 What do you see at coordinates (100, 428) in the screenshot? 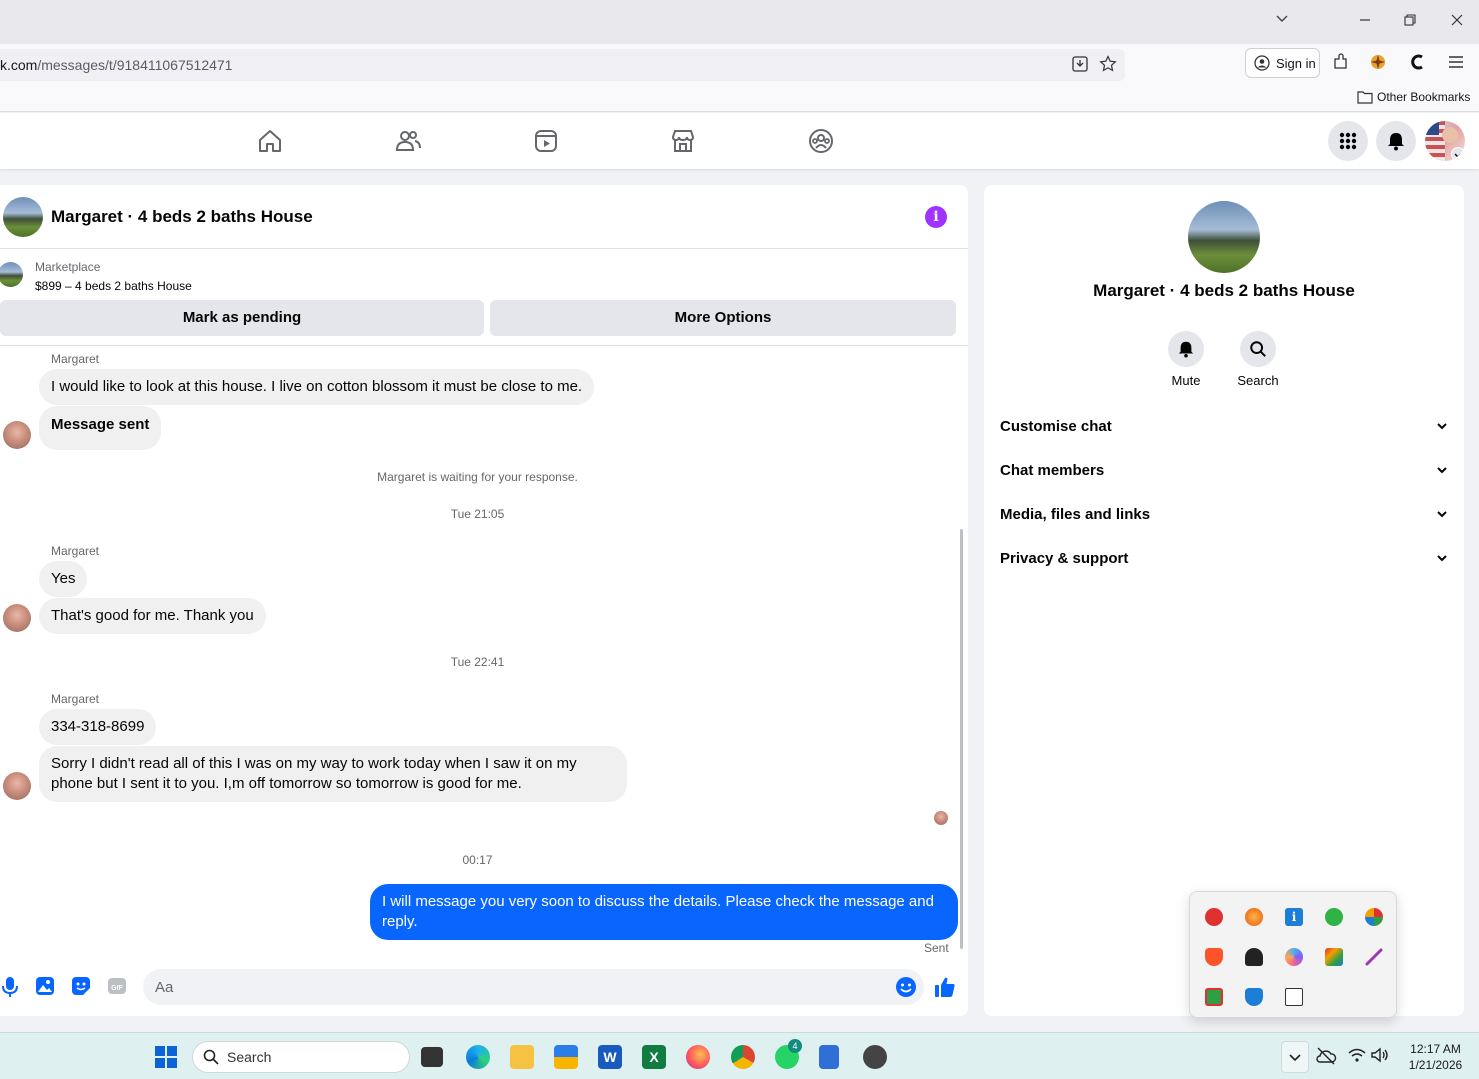
I see `message-bubble: Message sent` at bounding box center [100, 428].